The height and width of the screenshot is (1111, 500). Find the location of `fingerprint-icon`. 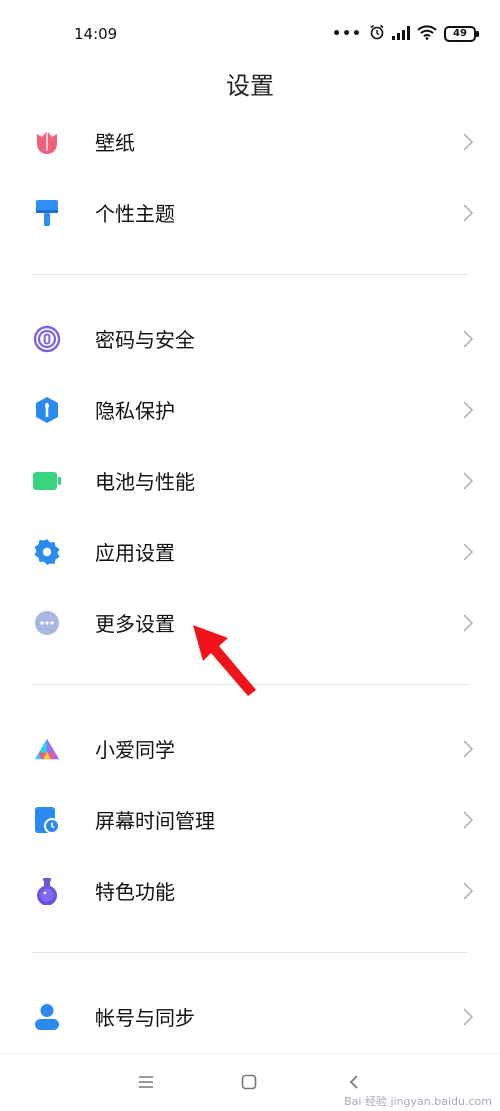

fingerprint-icon is located at coordinates (47, 339).